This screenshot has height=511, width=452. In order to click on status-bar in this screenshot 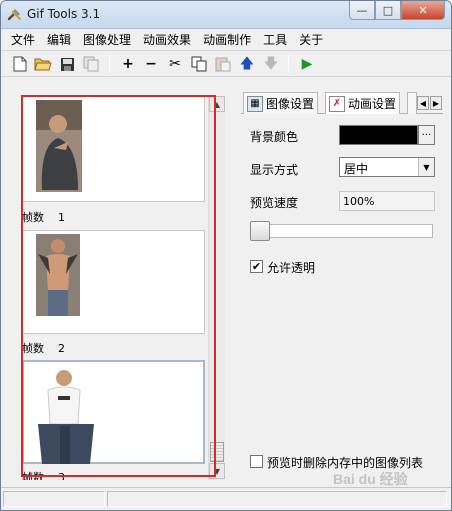, I will do `click(226, 498)`.